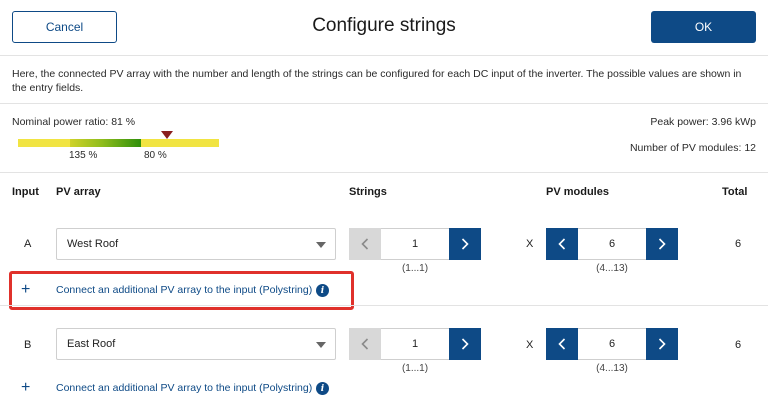 This screenshot has width=768, height=404. Describe the element at coordinates (28, 244) in the screenshot. I see `input-label: A` at that location.